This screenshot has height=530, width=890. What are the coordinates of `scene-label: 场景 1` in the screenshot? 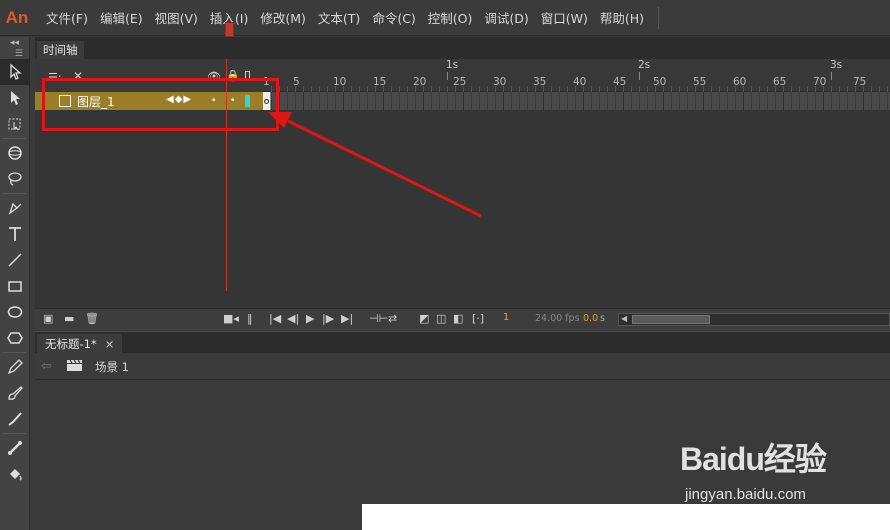 It's located at (112, 367).